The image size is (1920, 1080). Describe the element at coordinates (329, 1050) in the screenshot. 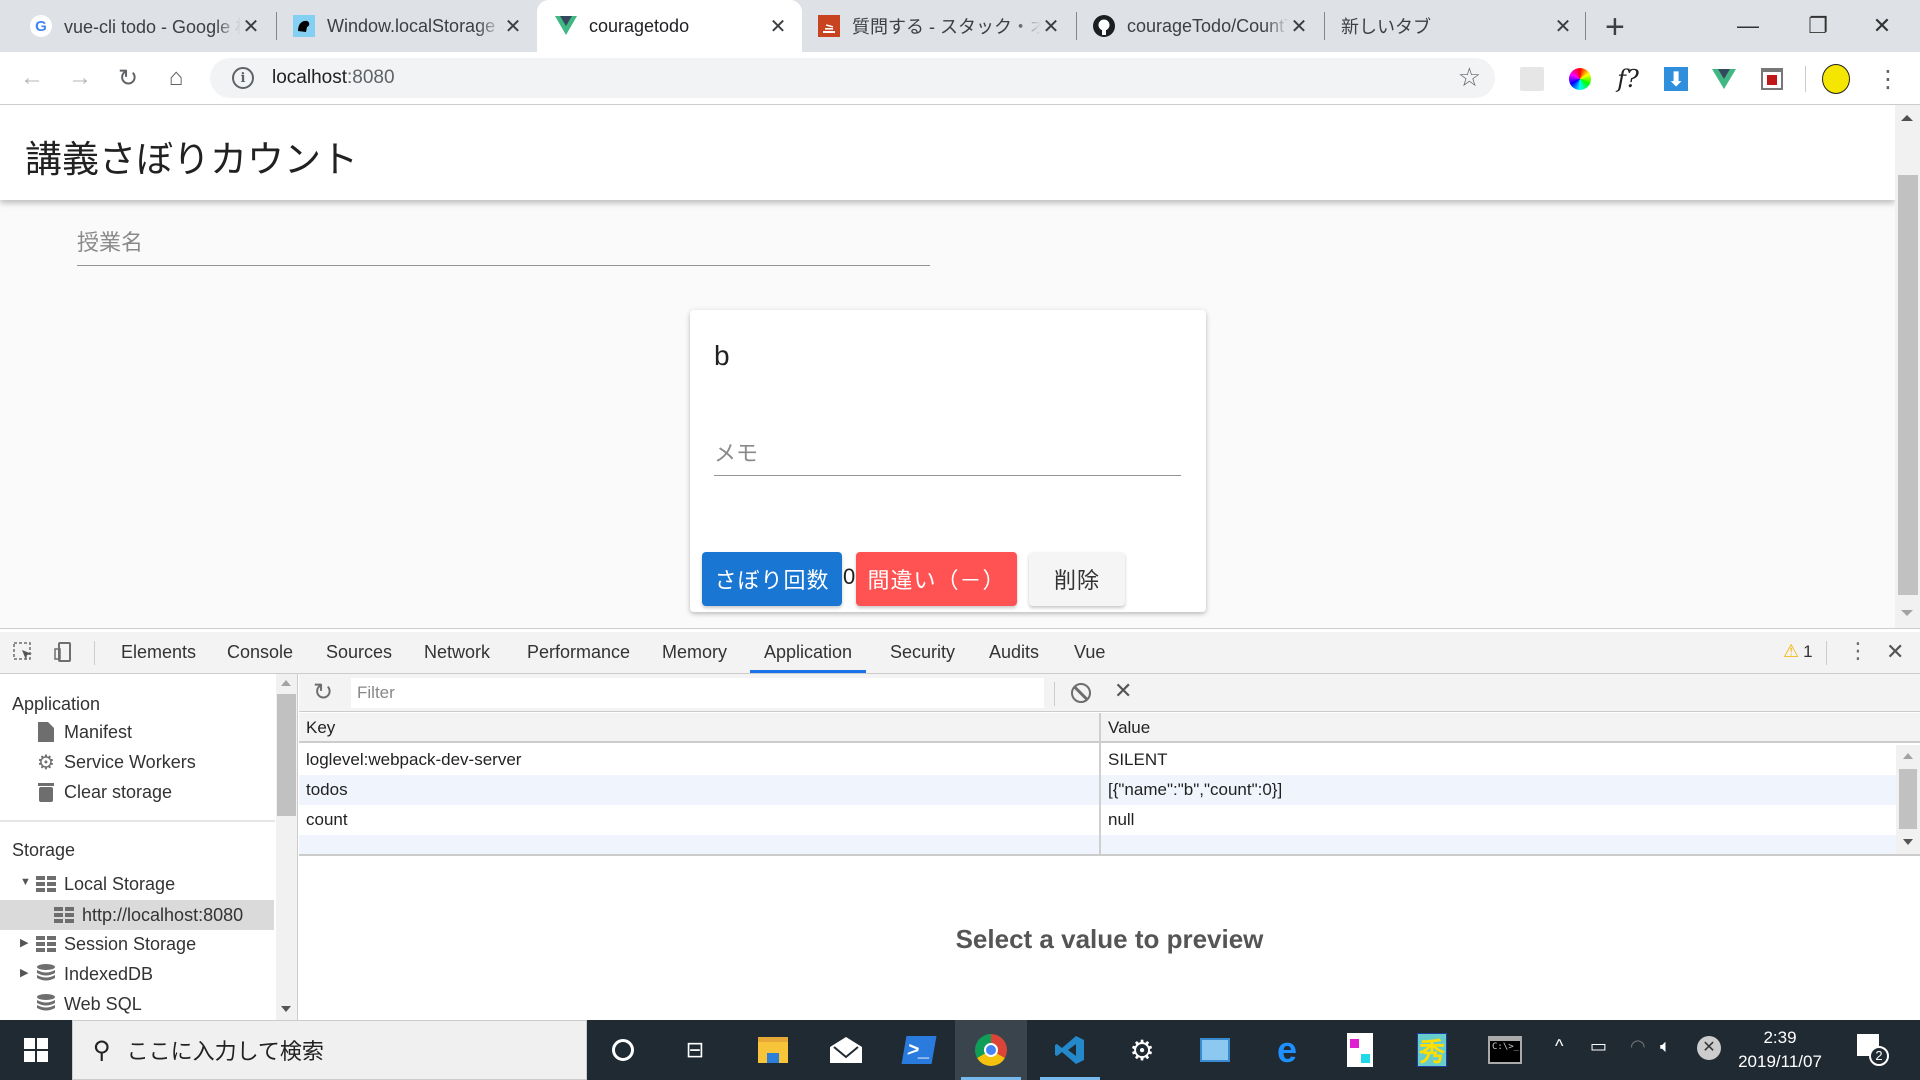

I see `taskbar-search-box: ⚲ ここに入力して検索` at that location.